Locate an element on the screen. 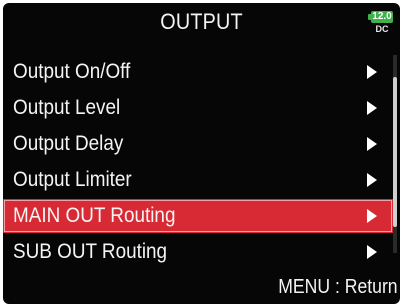  battery-indicator: 12.0 DC is located at coordinates (381, 24).